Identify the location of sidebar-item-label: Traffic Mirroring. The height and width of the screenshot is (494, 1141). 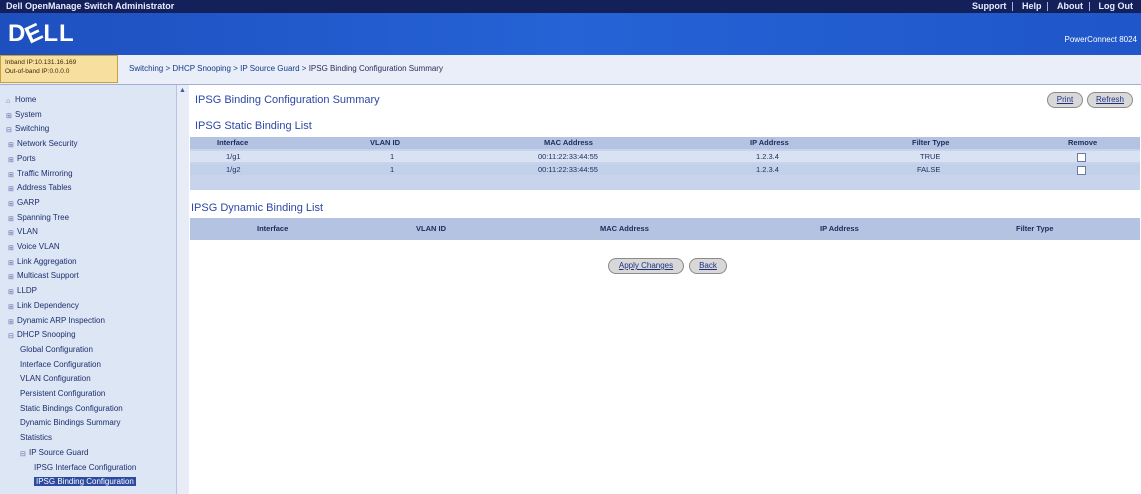
(45, 173).